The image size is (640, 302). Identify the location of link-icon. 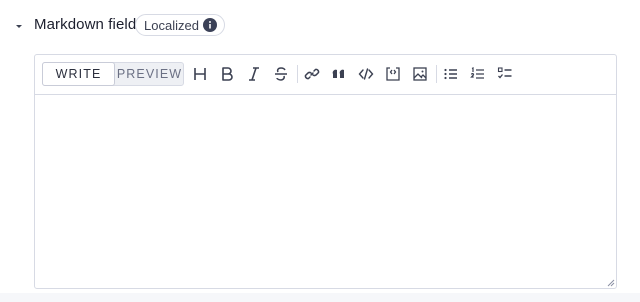
(312, 74).